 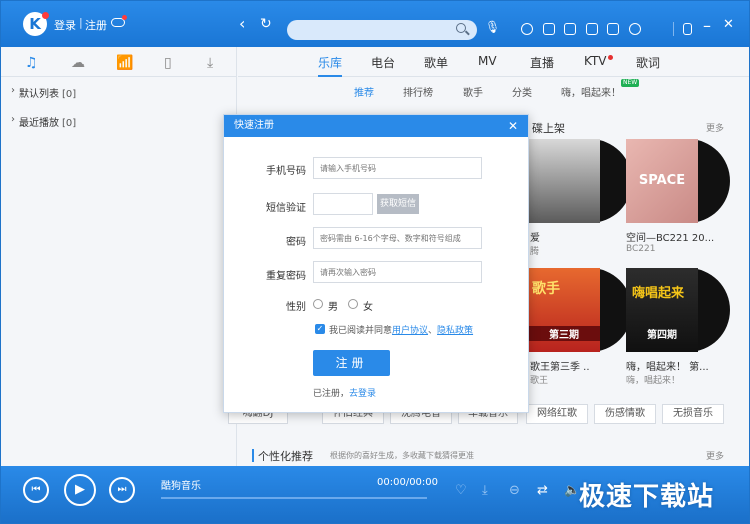 I want to click on album-cover-ep3: 歌手 第三期, so click(x=564, y=310).